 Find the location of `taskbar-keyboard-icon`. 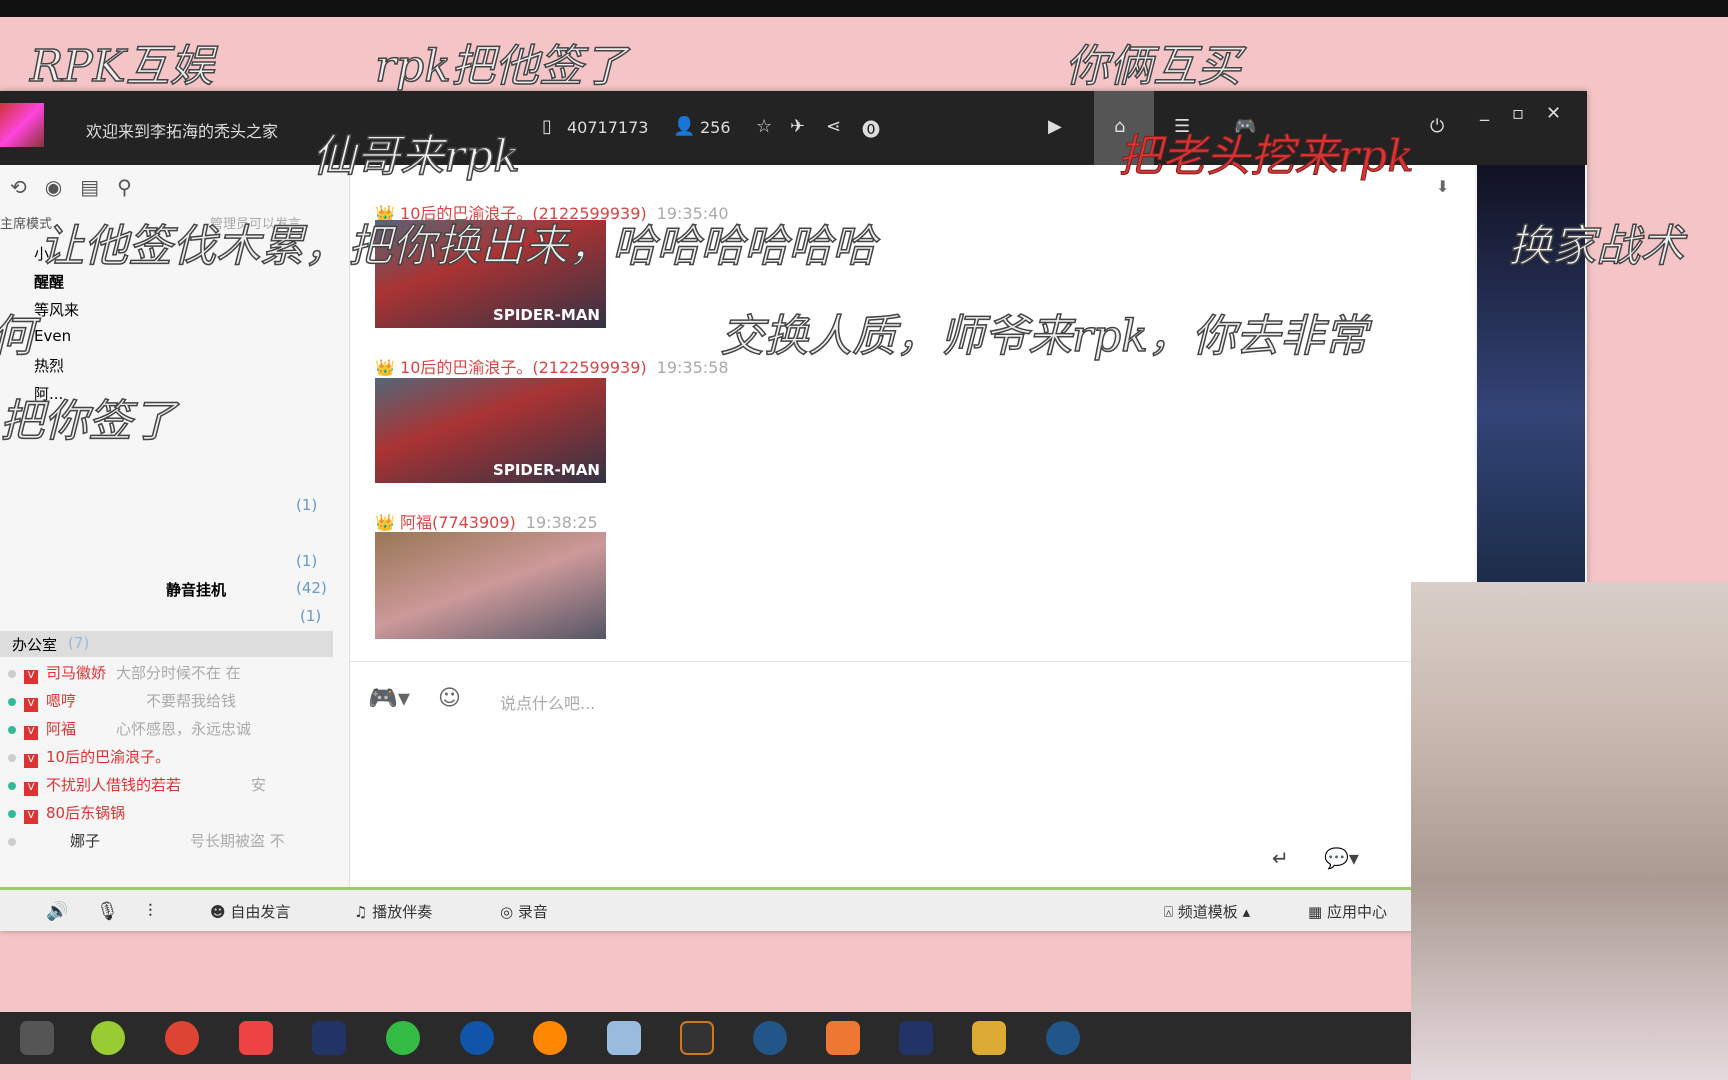

taskbar-keyboard-icon is located at coordinates (37, 1038).